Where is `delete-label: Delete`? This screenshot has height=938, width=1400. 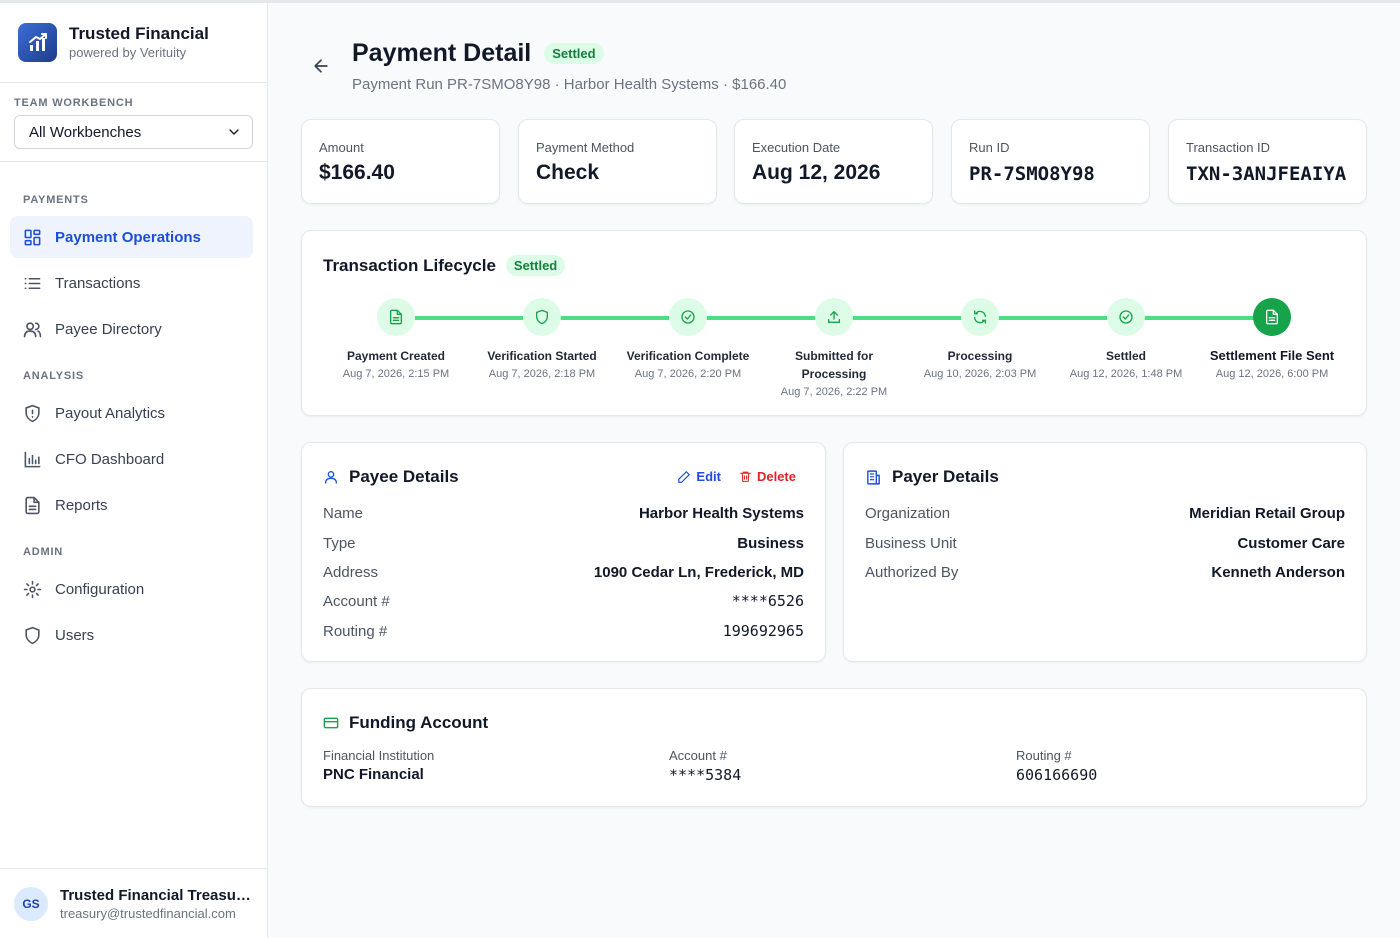 delete-label: Delete is located at coordinates (776, 476).